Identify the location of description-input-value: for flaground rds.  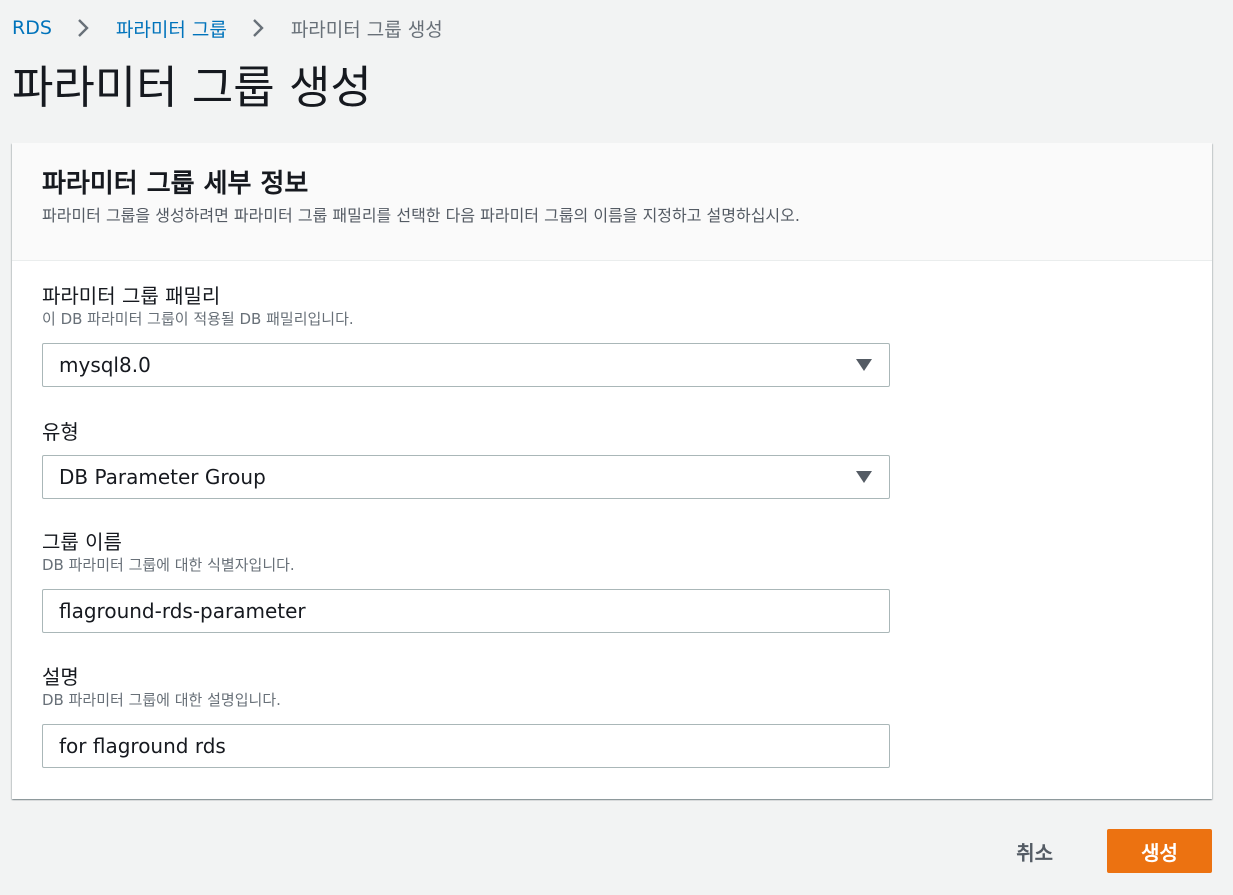
(142, 746).